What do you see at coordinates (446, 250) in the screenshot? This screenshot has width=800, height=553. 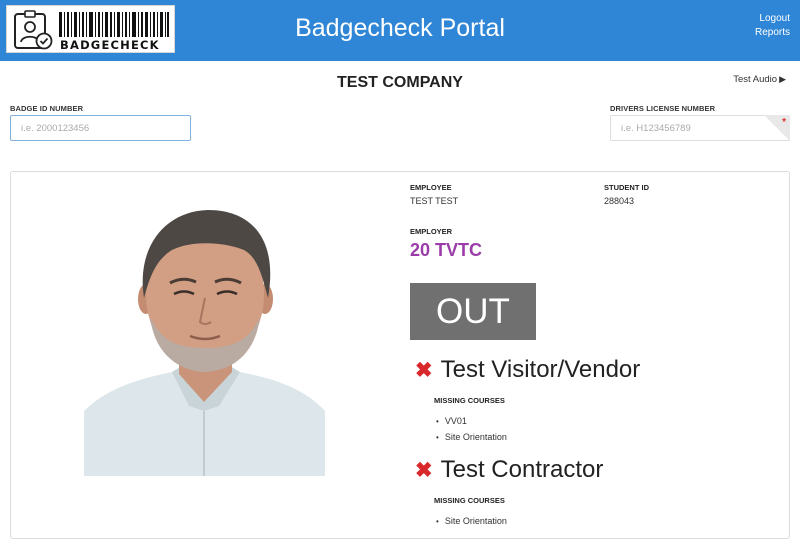 I see `employer-value: 20 TVTC` at bounding box center [446, 250].